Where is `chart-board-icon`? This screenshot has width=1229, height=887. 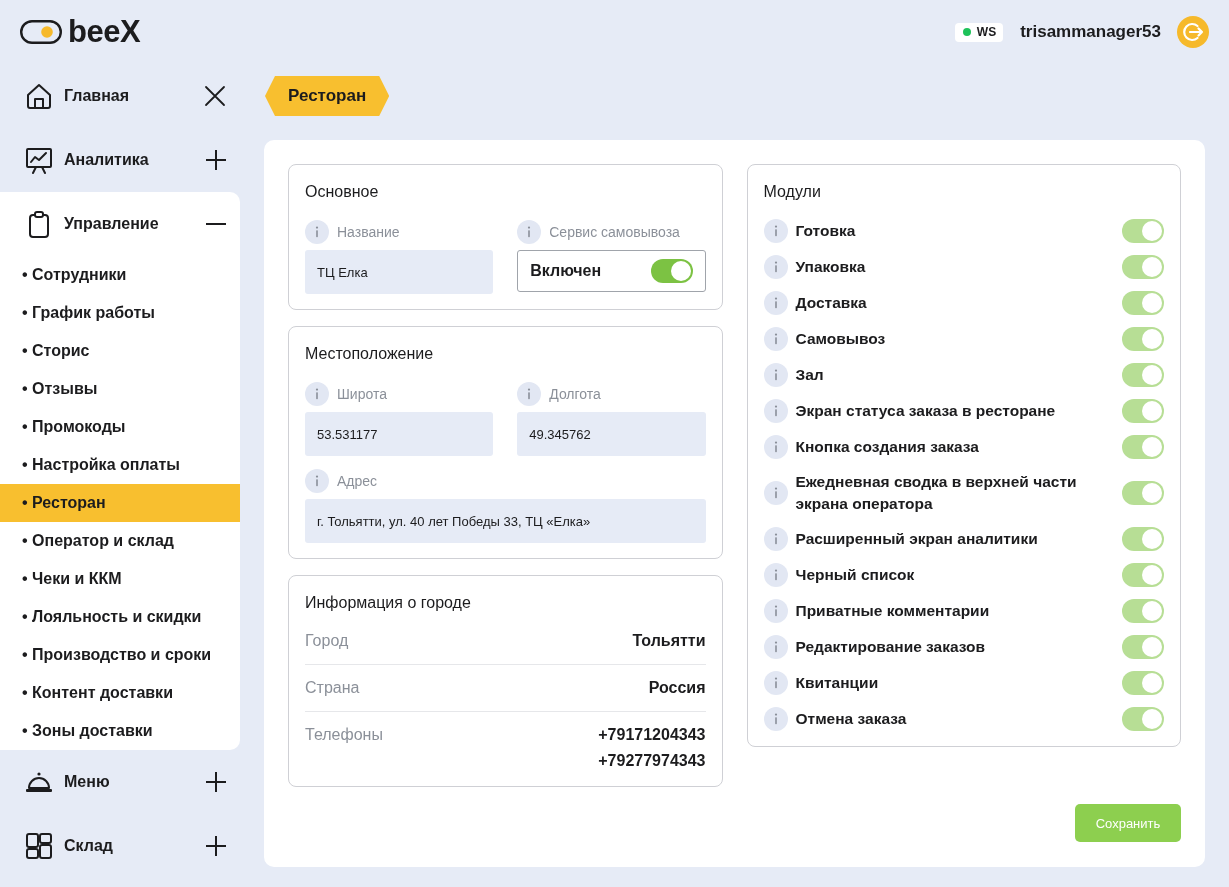 chart-board-icon is located at coordinates (39, 160).